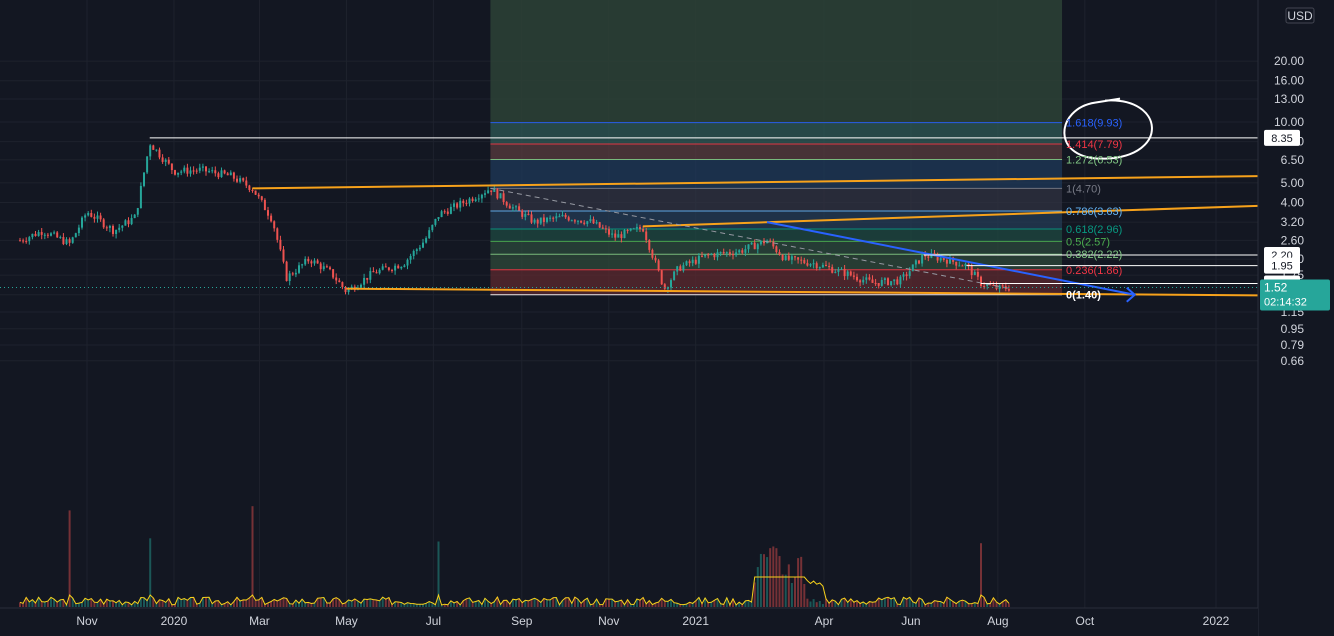 The width and height of the screenshot is (1334, 636). Describe the element at coordinates (1094, 255) in the screenshot. I see `fib-label-0.382: 0.382(2.22)` at that location.